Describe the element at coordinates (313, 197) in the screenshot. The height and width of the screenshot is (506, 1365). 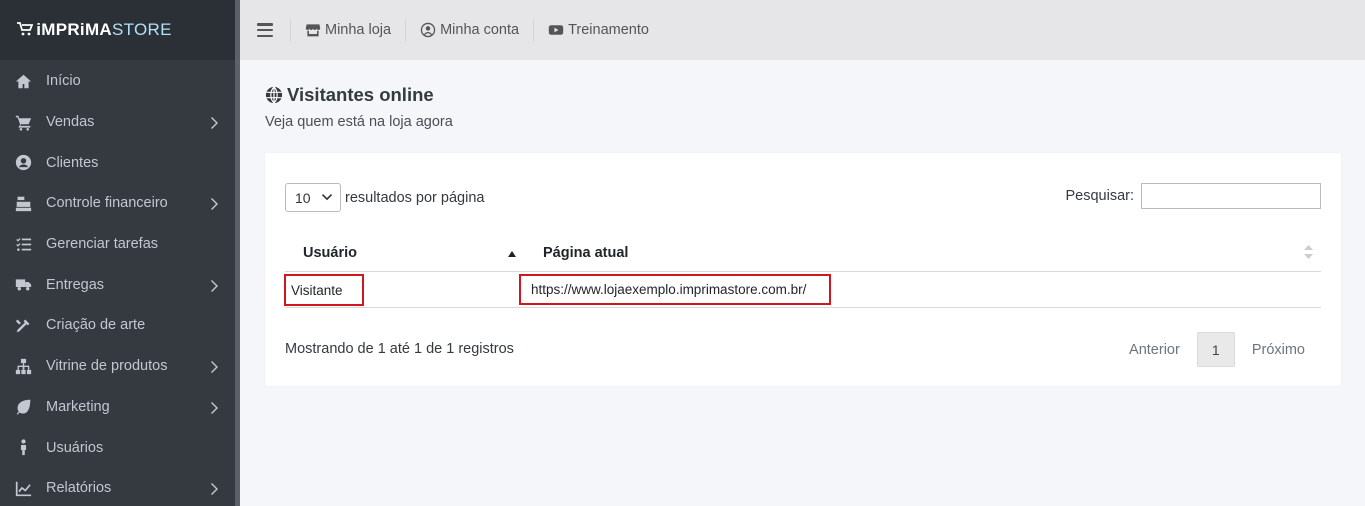
I see `page-length-select: 10` at that location.